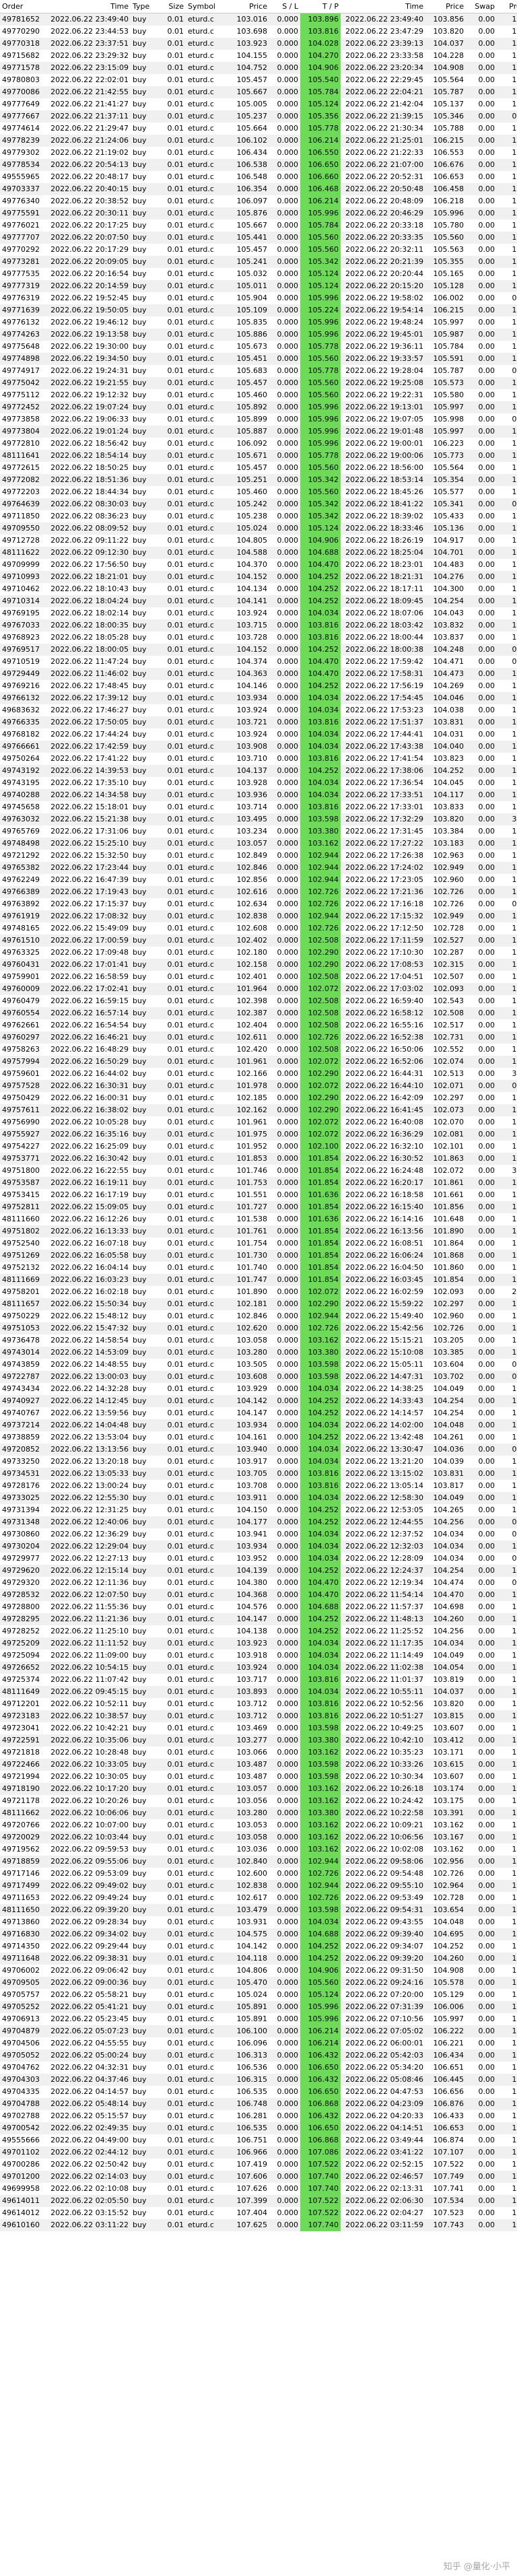  I want to click on col-take-profit-header: T / P, so click(320, 6).